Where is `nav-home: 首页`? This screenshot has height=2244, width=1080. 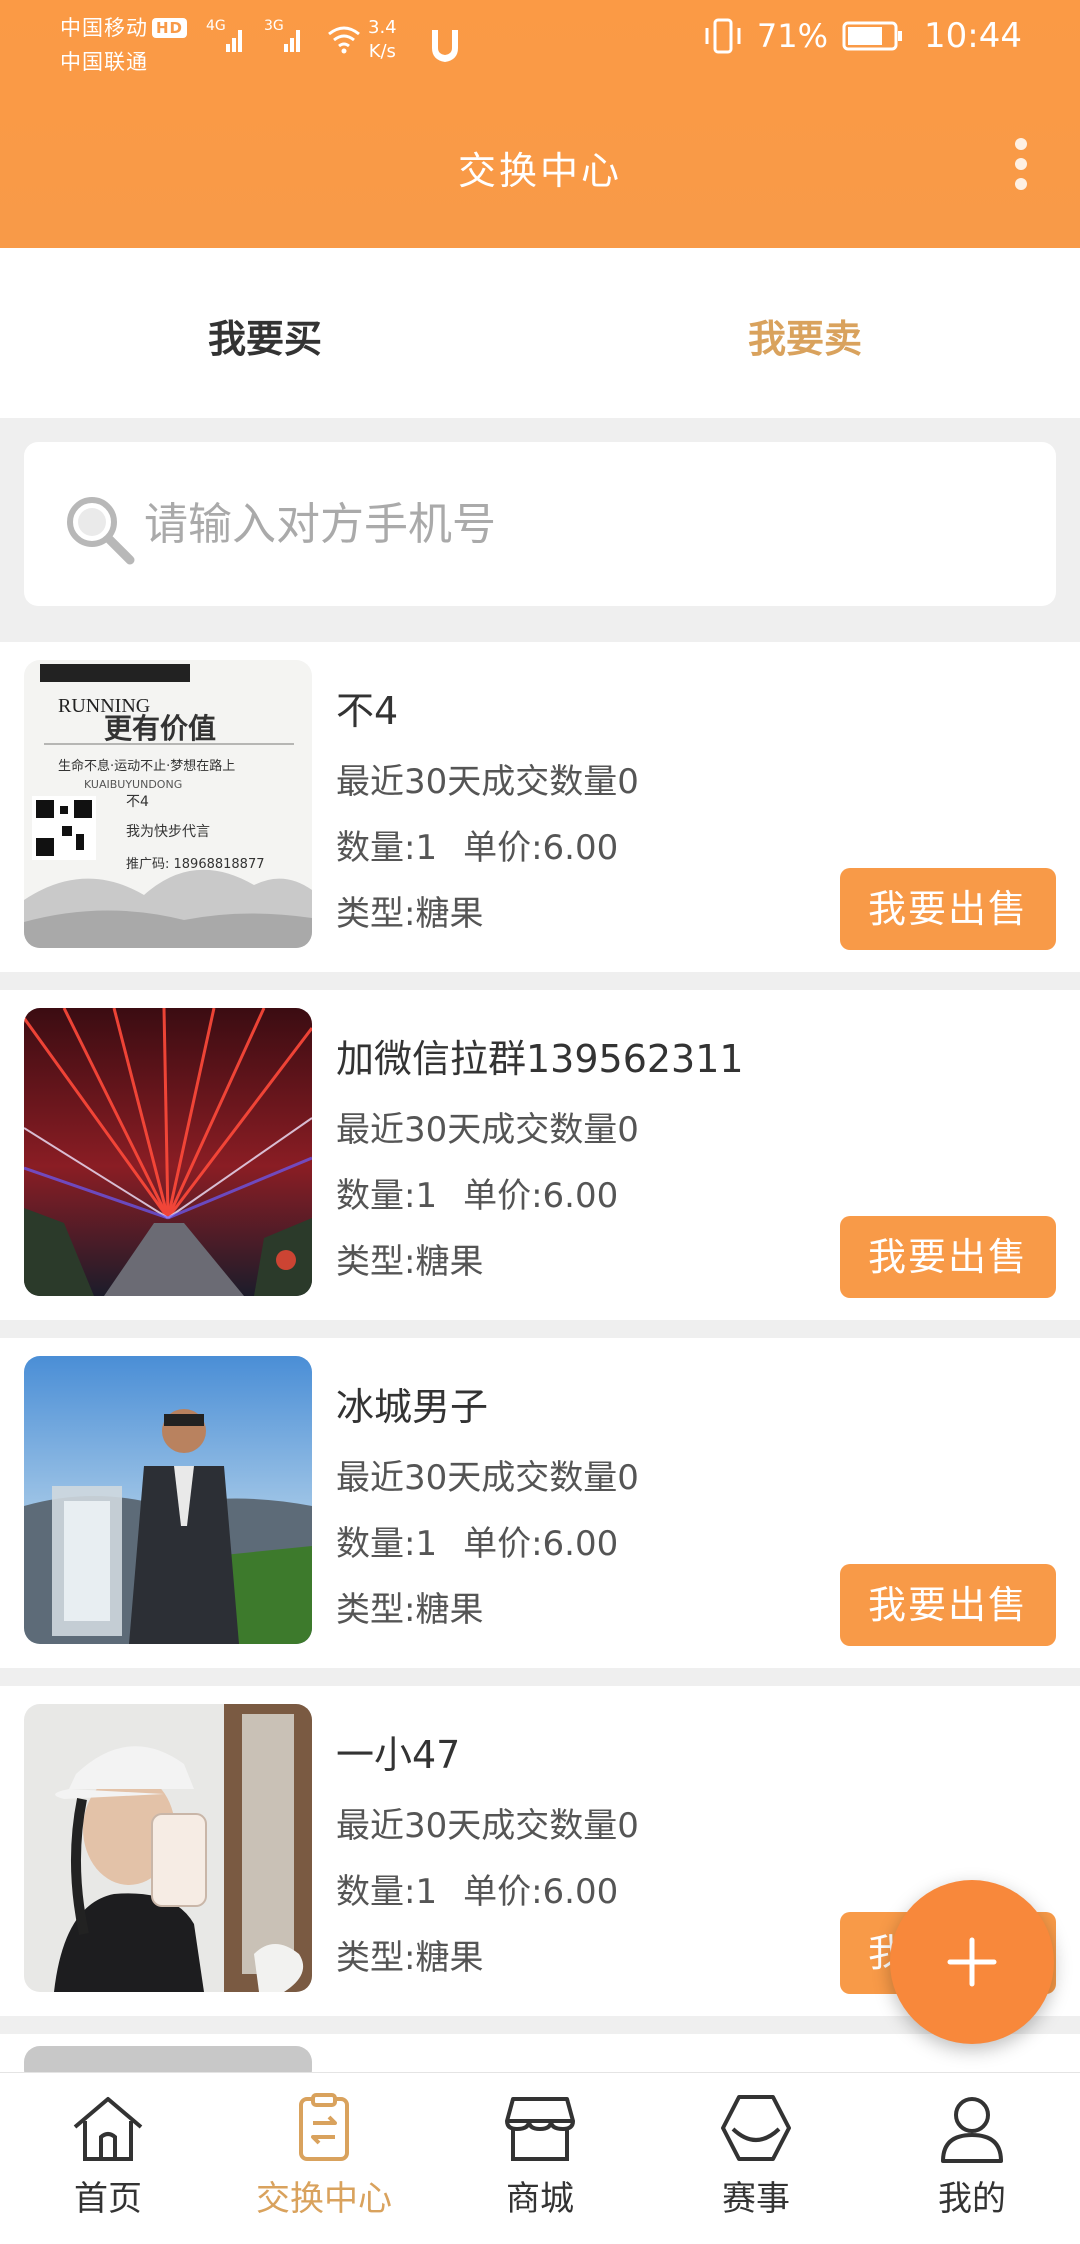
nav-home: 首页 is located at coordinates (108, 2155).